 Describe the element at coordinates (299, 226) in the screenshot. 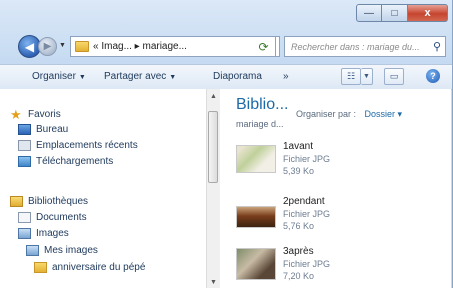

I see `file-size: 5,76 Ko` at that location.